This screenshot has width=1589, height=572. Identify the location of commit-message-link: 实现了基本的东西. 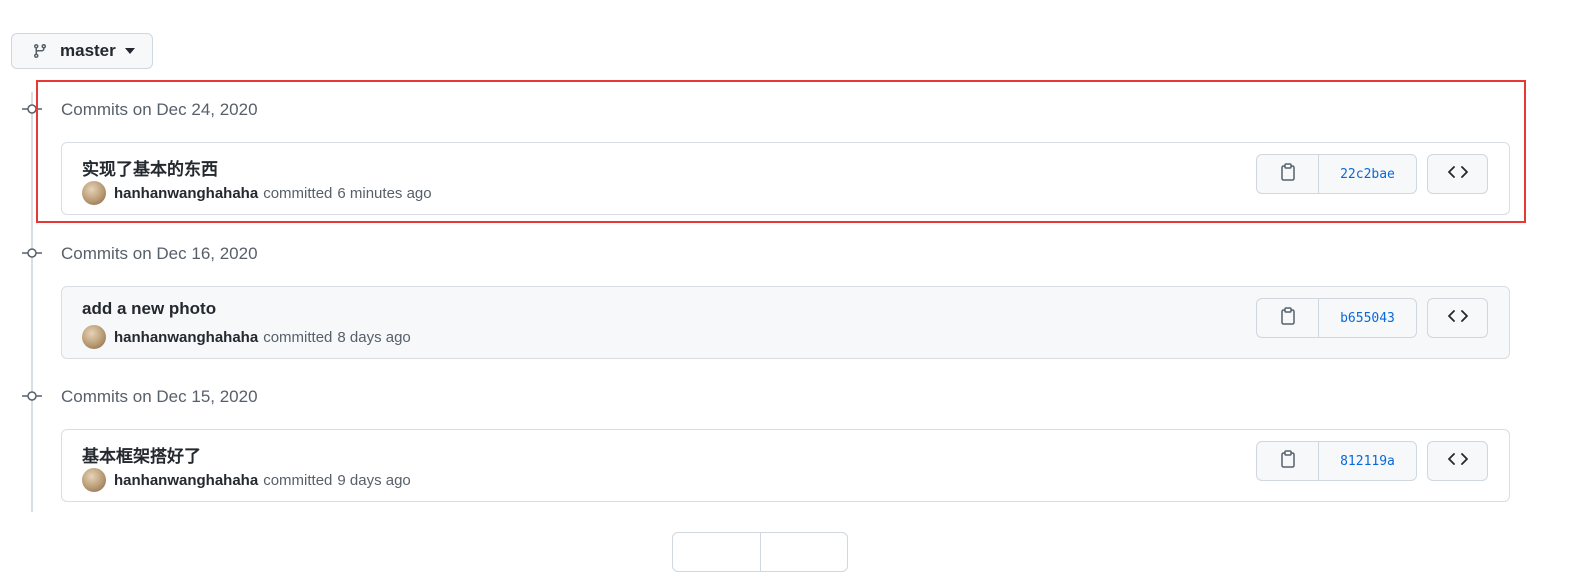
(150, 167).